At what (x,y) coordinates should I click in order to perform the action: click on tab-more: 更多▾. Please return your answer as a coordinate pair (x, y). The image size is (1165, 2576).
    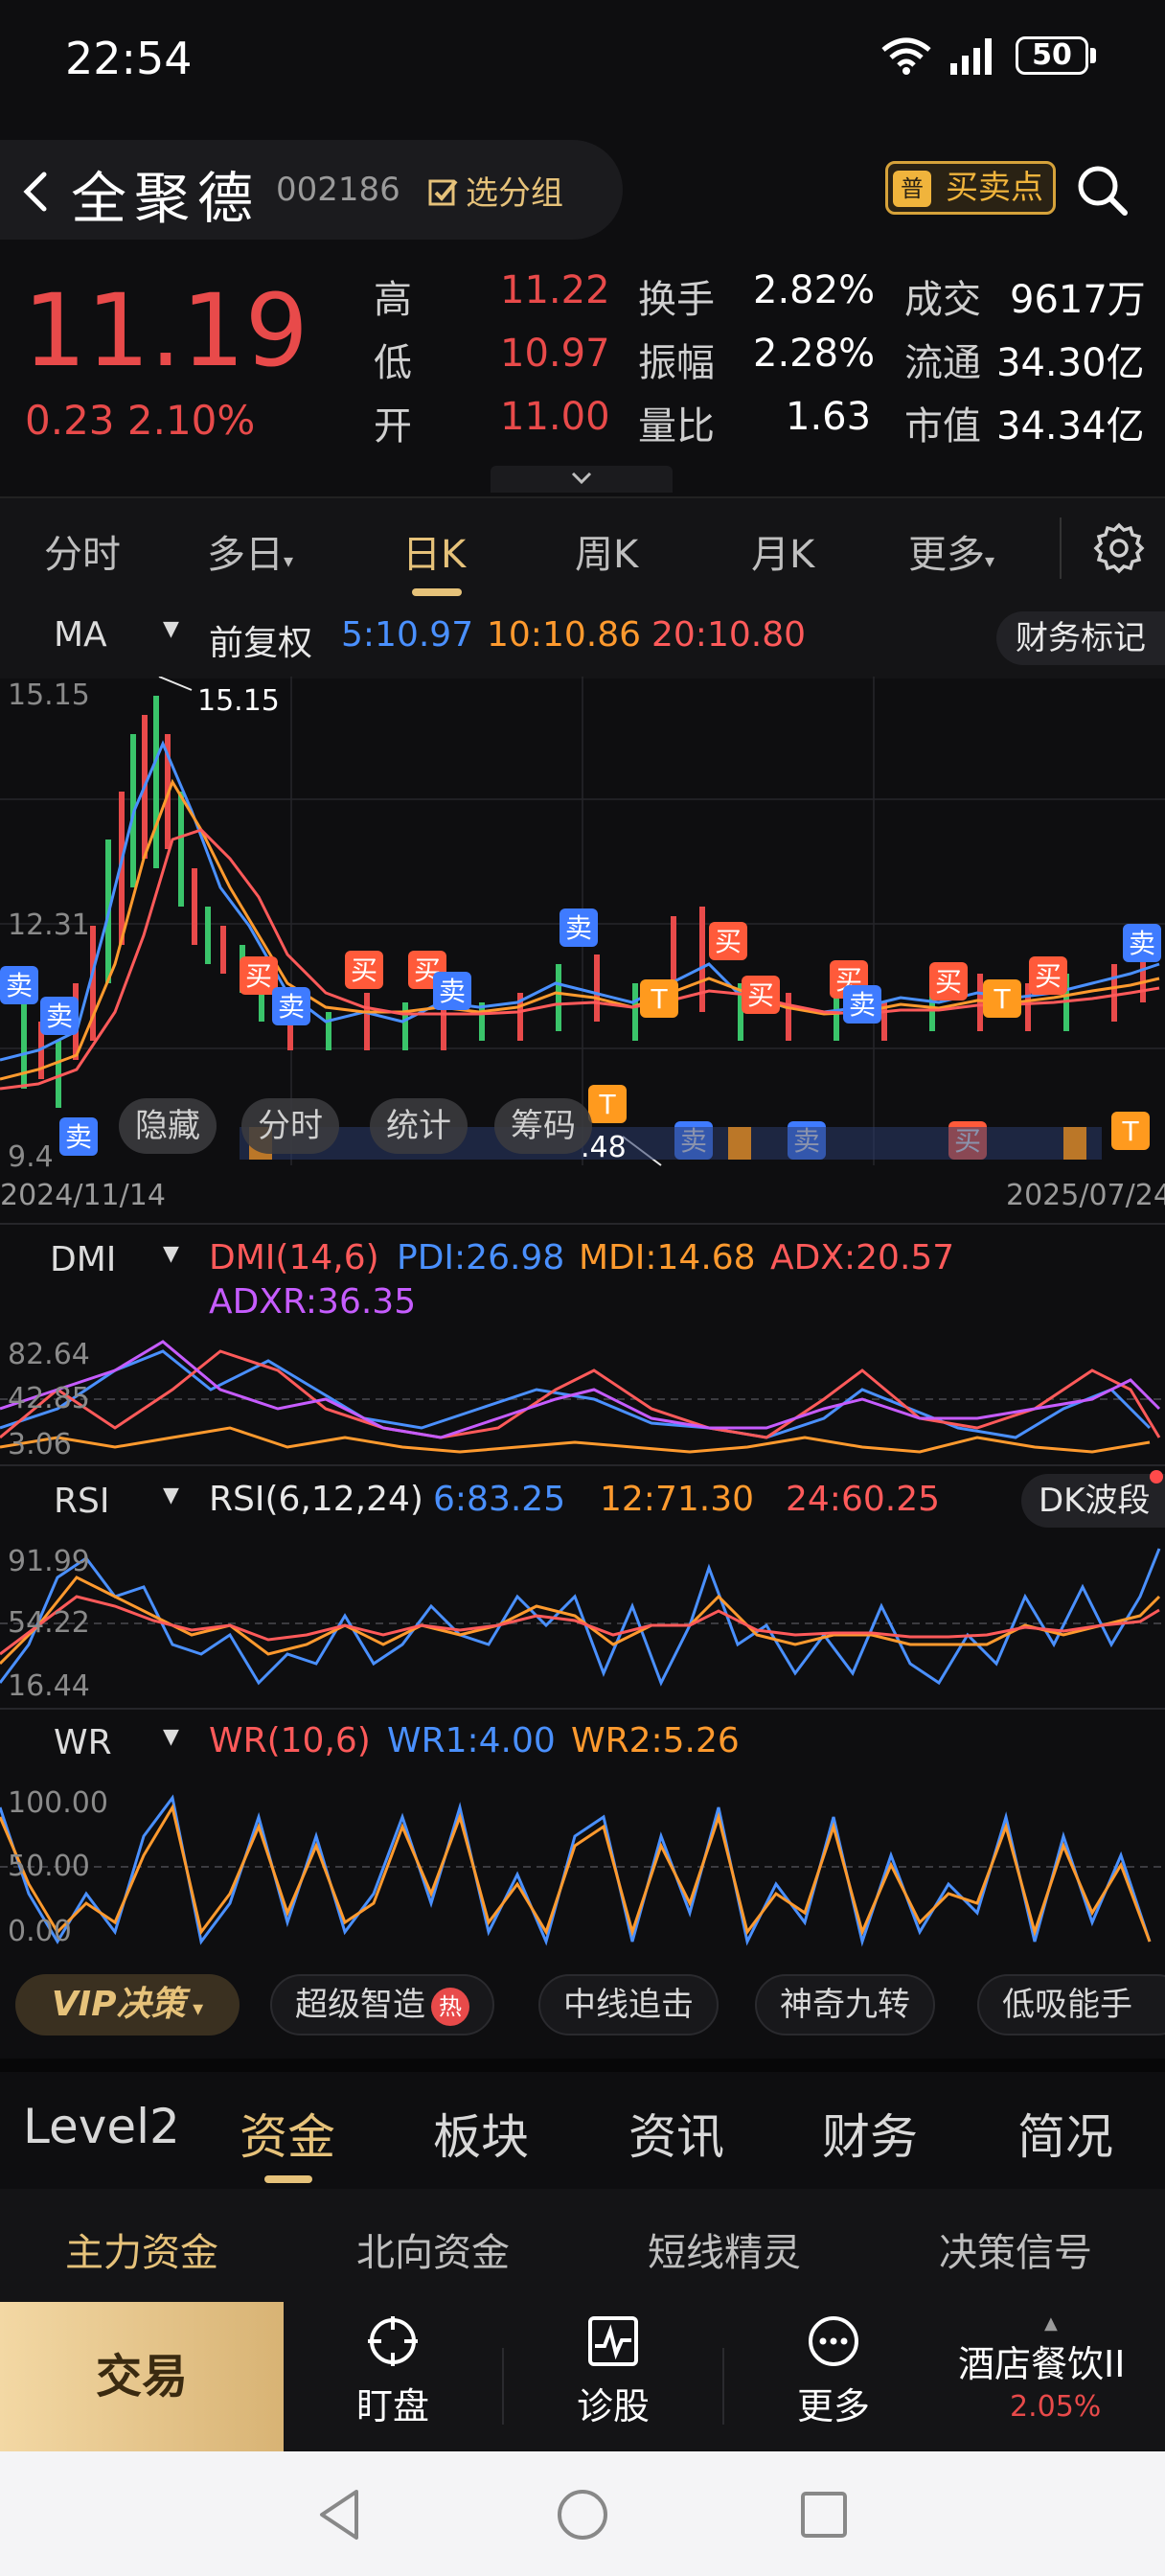
    Looking at the image, I should click on (951, 551).